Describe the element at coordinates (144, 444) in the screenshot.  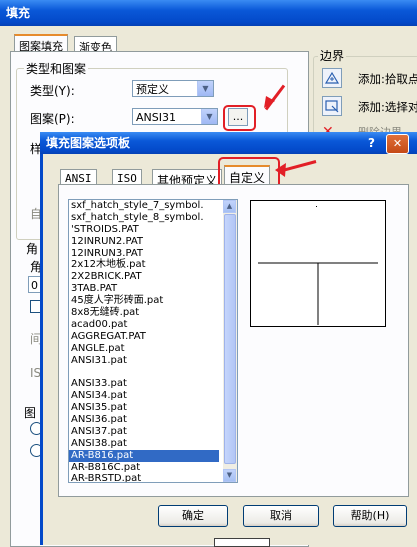
I see `list-item: ANSI38.pat` at that location.